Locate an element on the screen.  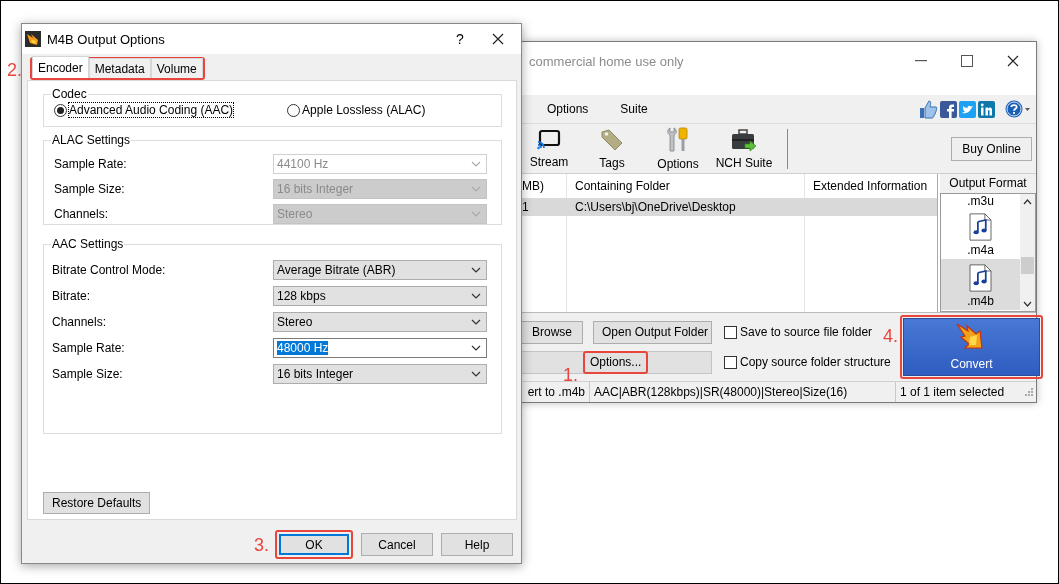
help-icon is located at coordinates (1014, 109).